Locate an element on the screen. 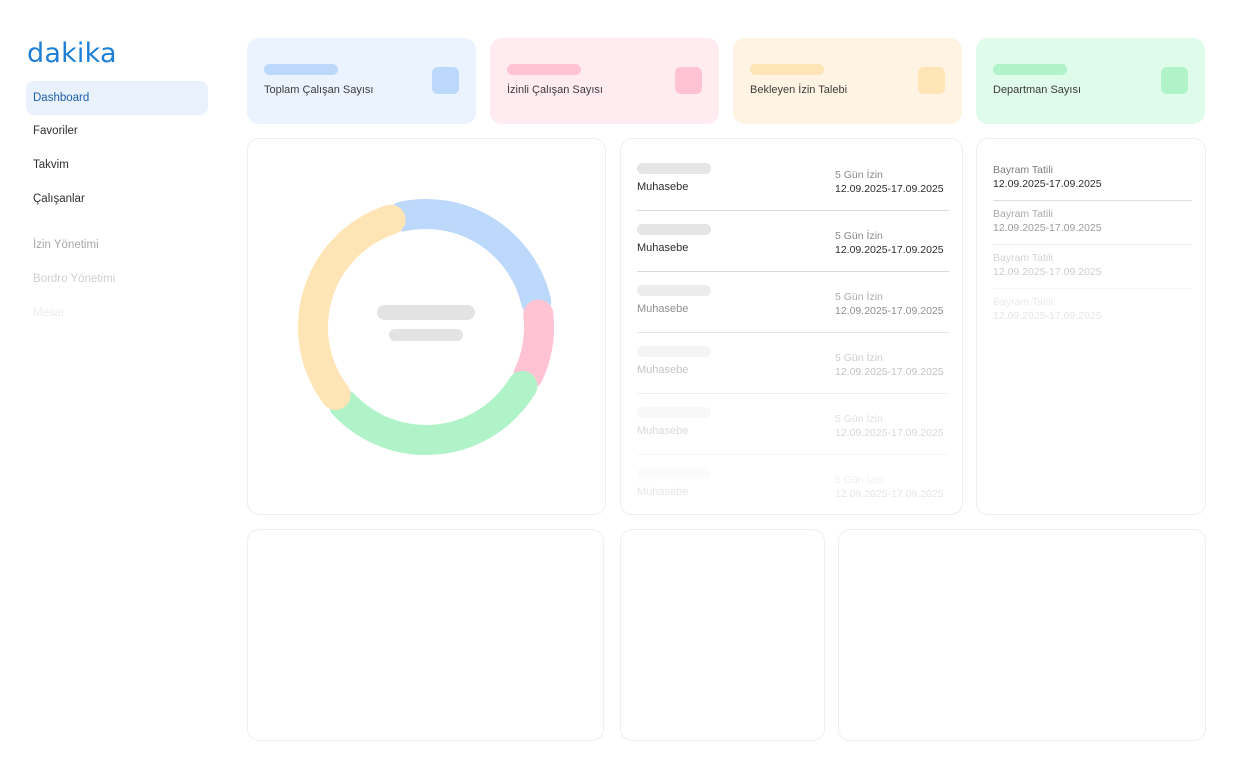  donut-chart is located at coordinates (426, 327).